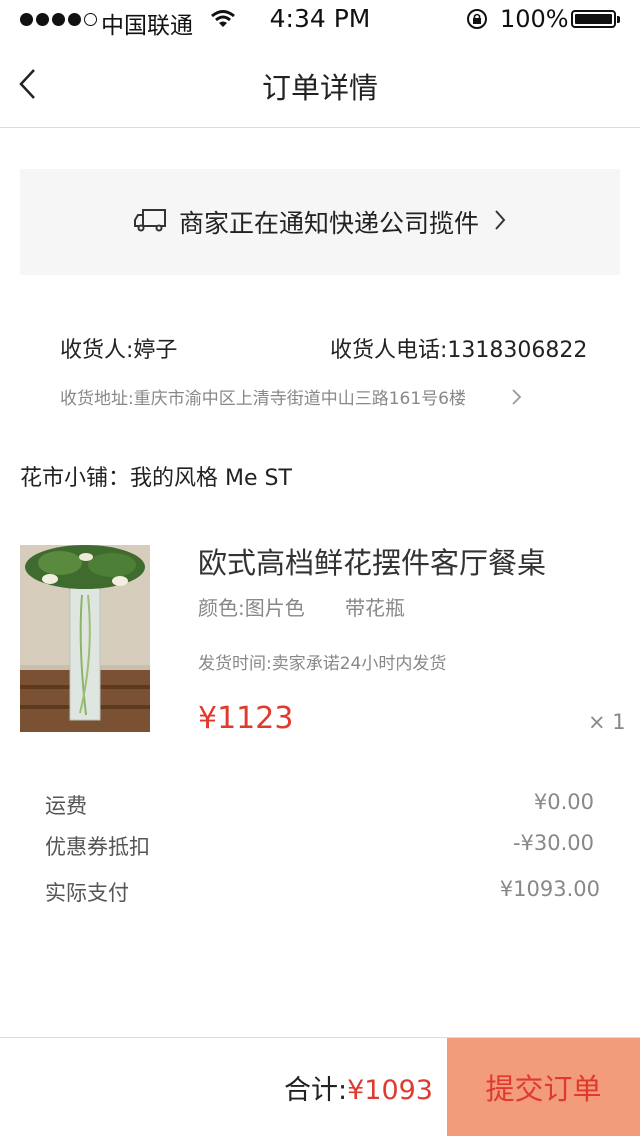 The height and width of the screenshot is (1136, 640). What do you see at coordinates (246, 718) in the screenshot?
I see `product-price: ¥1123` at bounding box center [246, 718].